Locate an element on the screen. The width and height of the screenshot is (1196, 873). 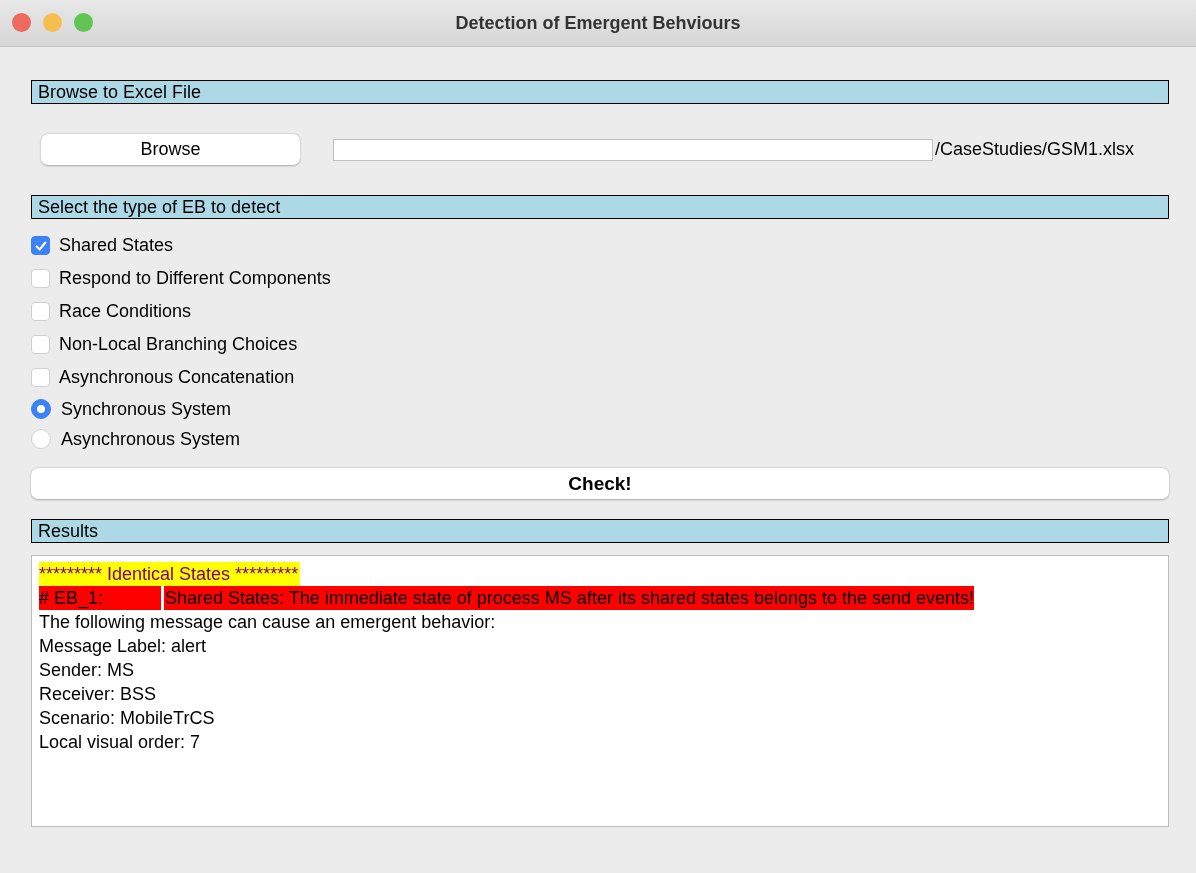
result-line: Sender: MS is located at coordinates (87, 670).